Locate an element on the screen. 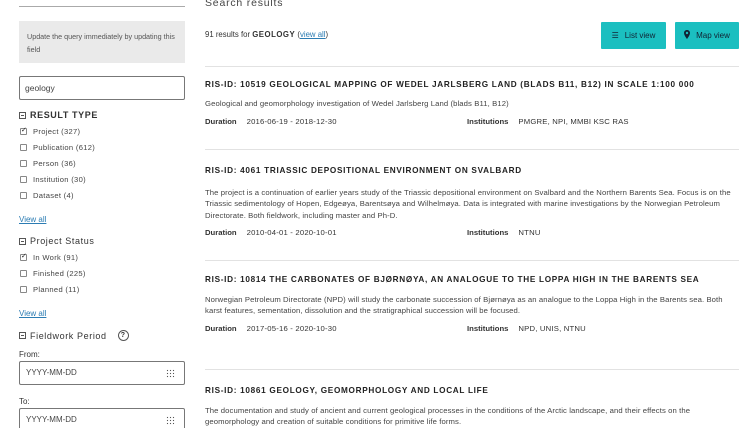 Image resolution: width=756 pixels, height=428 pixels. facet-option-institution: Institution (30) is located at coordinates (53, 179).